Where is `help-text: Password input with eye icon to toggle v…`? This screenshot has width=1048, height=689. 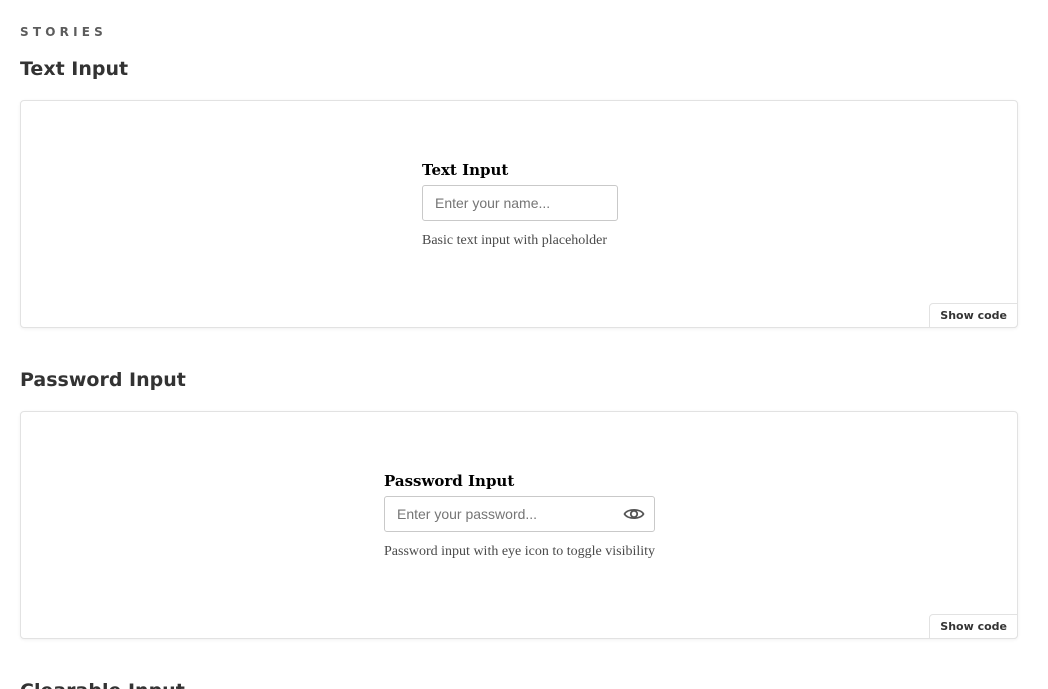 help-text: Password input with eye icon to toggle v… is located at coordinates (520, 551).